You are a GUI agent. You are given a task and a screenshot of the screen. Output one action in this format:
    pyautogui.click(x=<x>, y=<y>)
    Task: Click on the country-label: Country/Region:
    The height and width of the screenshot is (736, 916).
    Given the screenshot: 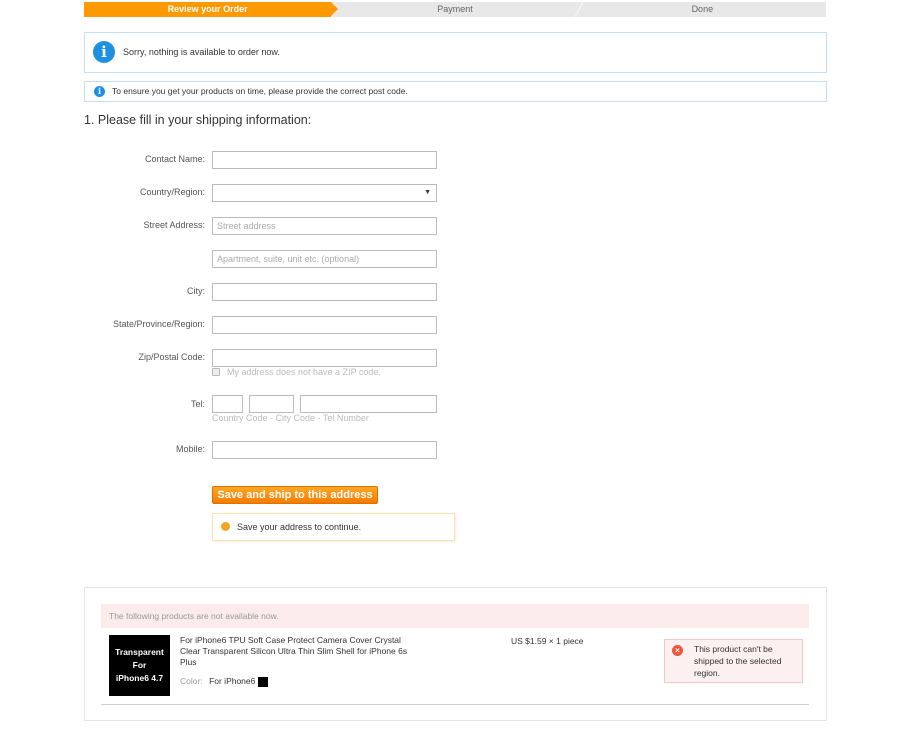 What is the action you would take?
    pyautogui.click(x=172, y=192)
    